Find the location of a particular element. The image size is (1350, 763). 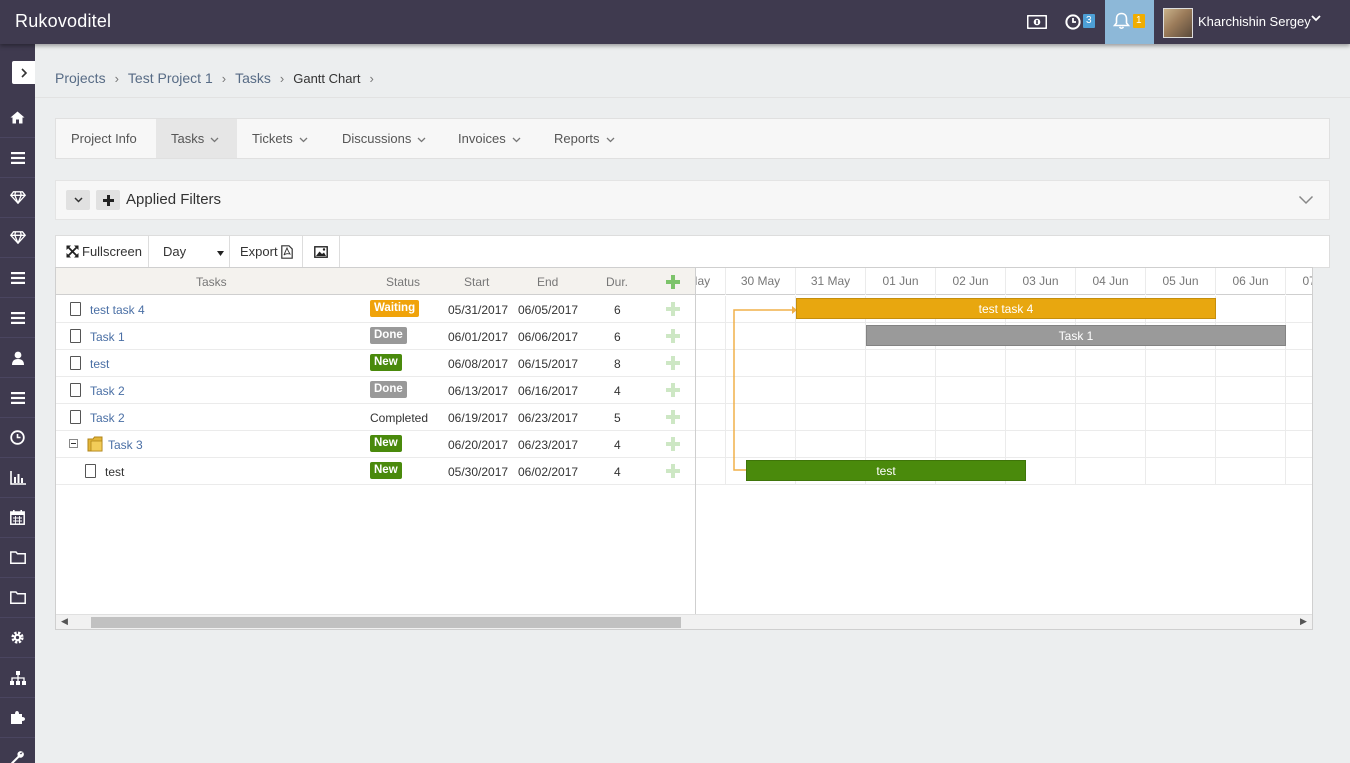

end-date: 06/06/2017 is located at coordinates (548, 337).